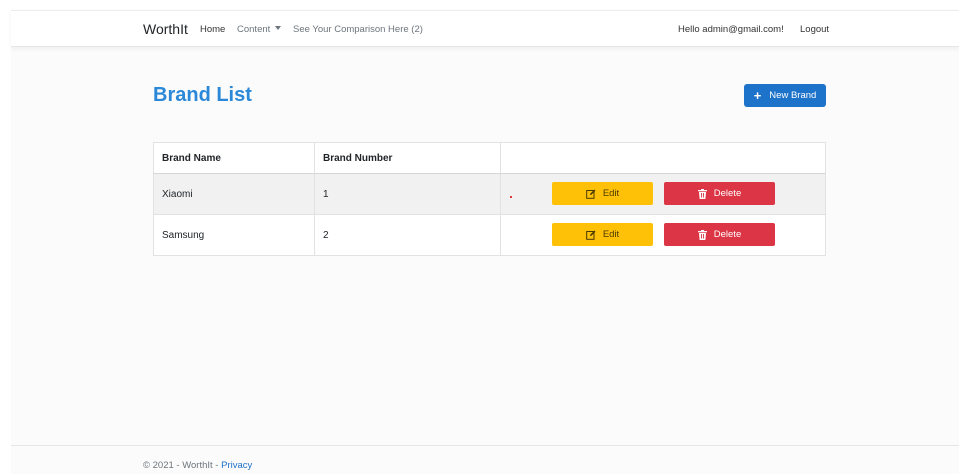  I want to click on cell-brand-number: 1, so click(407, 194).